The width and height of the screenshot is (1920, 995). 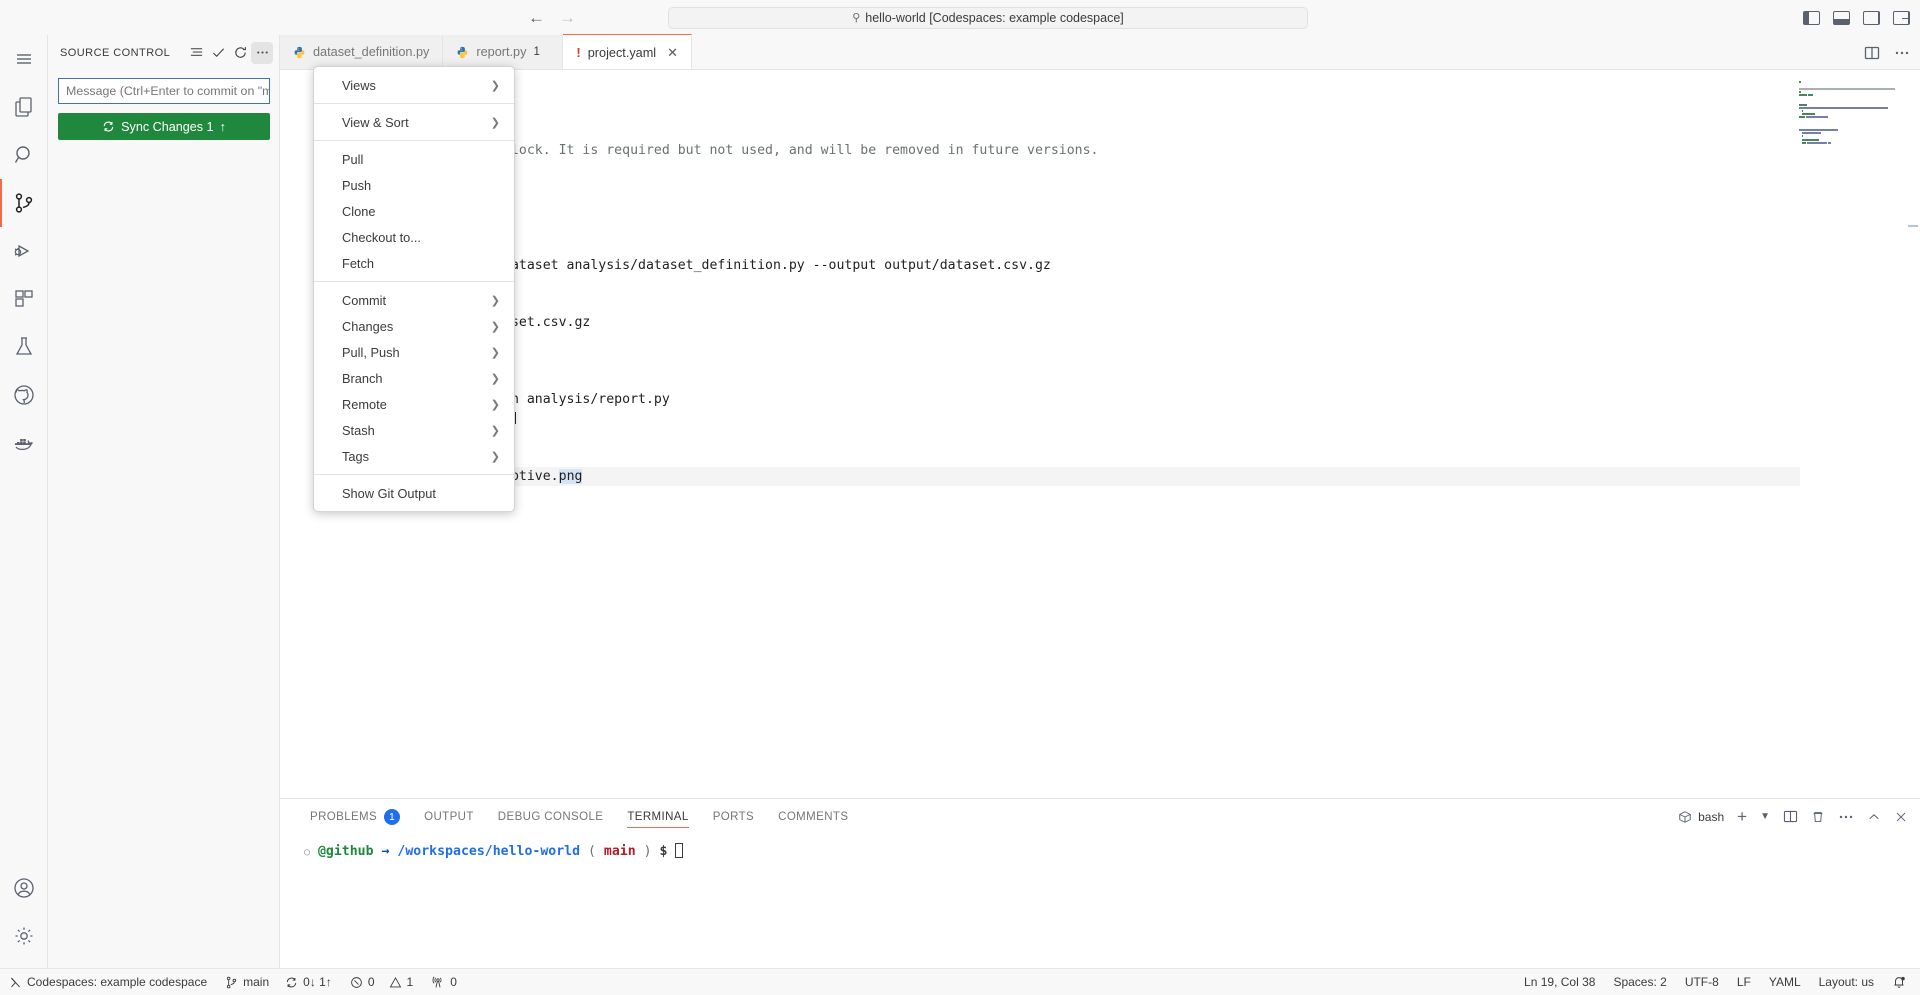 What do you see at coordinates (1811, 17) in the screenshot?
I see `toggle-primary-sidebar-icon` at bounding box center [1811, 17].